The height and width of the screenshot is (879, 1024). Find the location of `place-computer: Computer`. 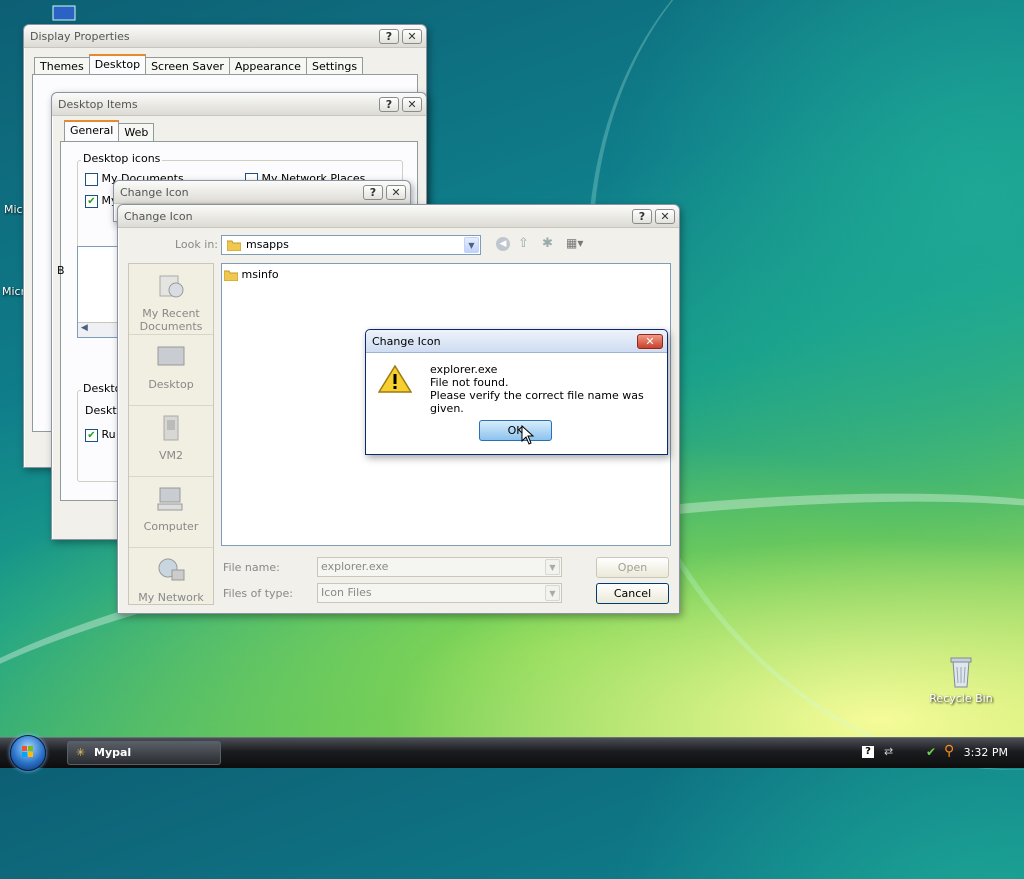

place-computer: Computer is located at coordinates (171, 512).